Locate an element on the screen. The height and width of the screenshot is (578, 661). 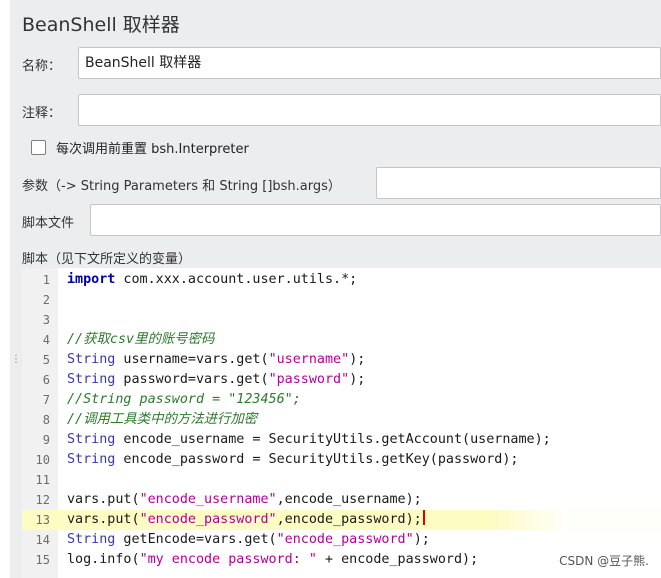
code-text: //获取csv里的账号密码 is located at coordinates (140, 340).